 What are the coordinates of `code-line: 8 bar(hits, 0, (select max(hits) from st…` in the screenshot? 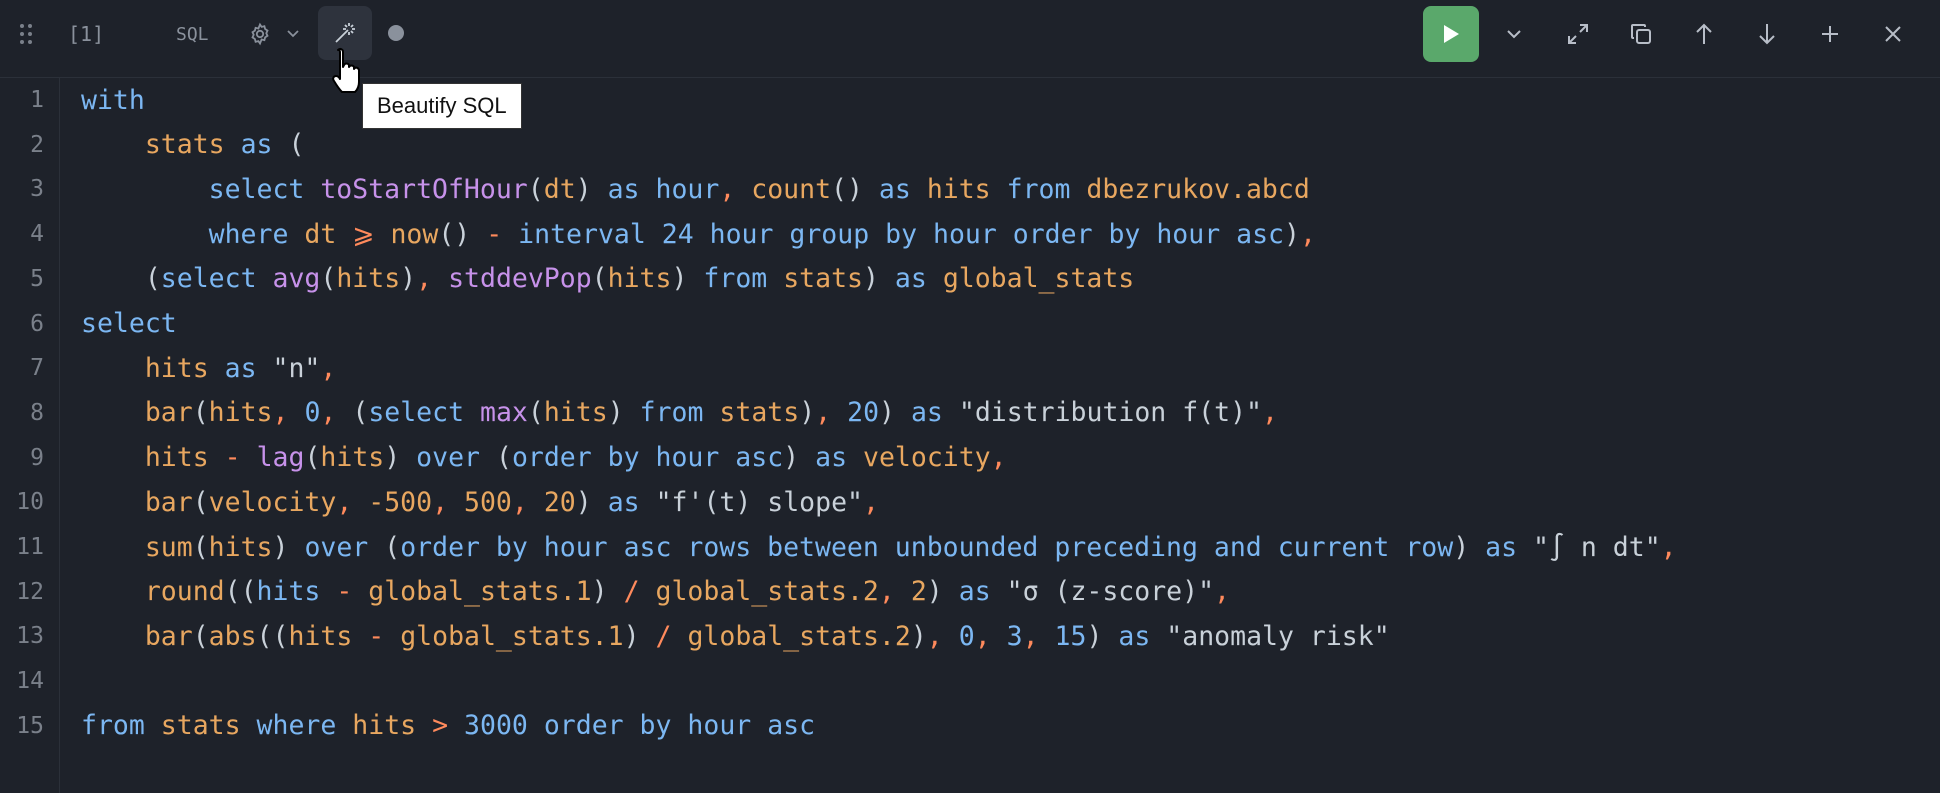 It's located at (970, 413).